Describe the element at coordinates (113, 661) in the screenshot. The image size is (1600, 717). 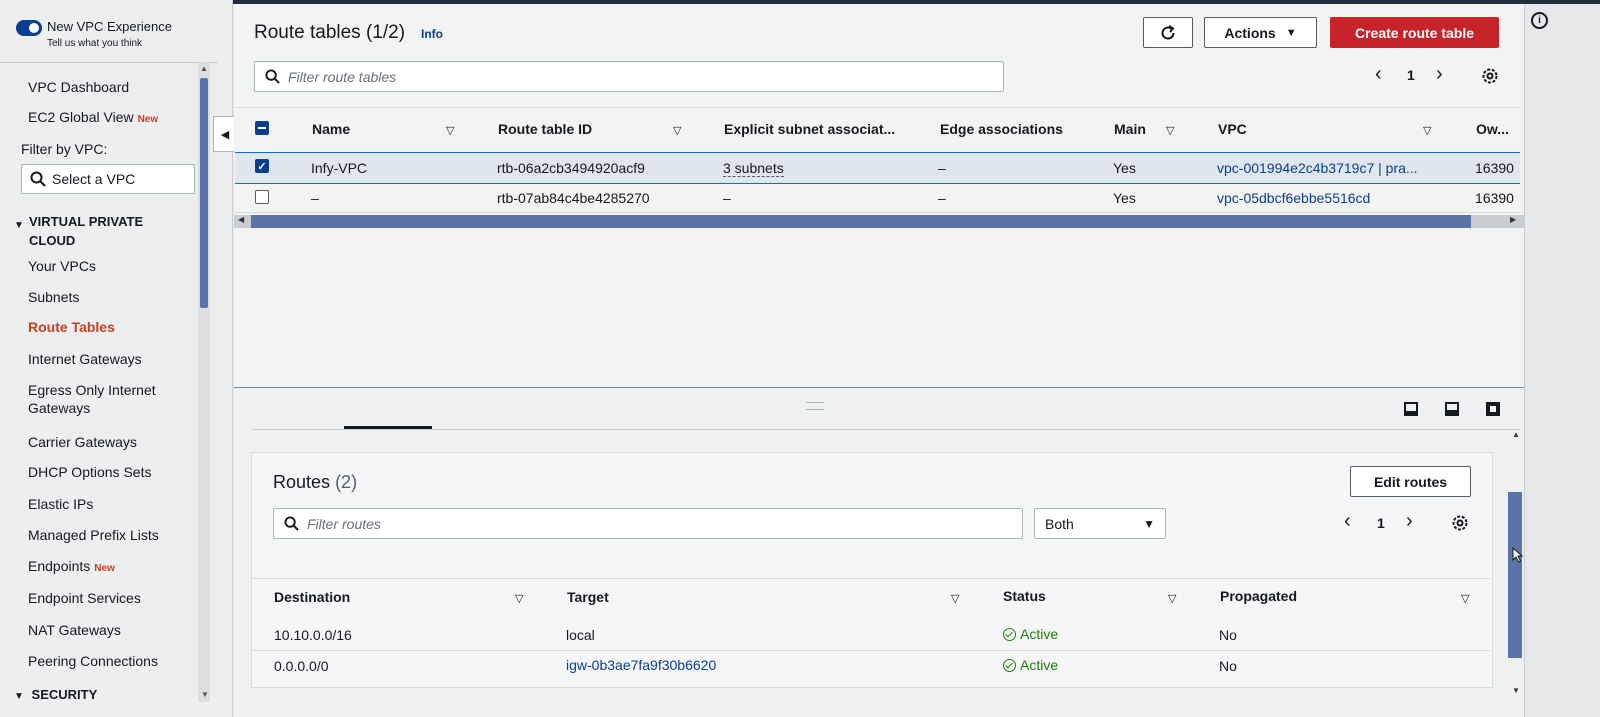
I see `sidebar-item-peering-connections: Peering Connections` at that location.